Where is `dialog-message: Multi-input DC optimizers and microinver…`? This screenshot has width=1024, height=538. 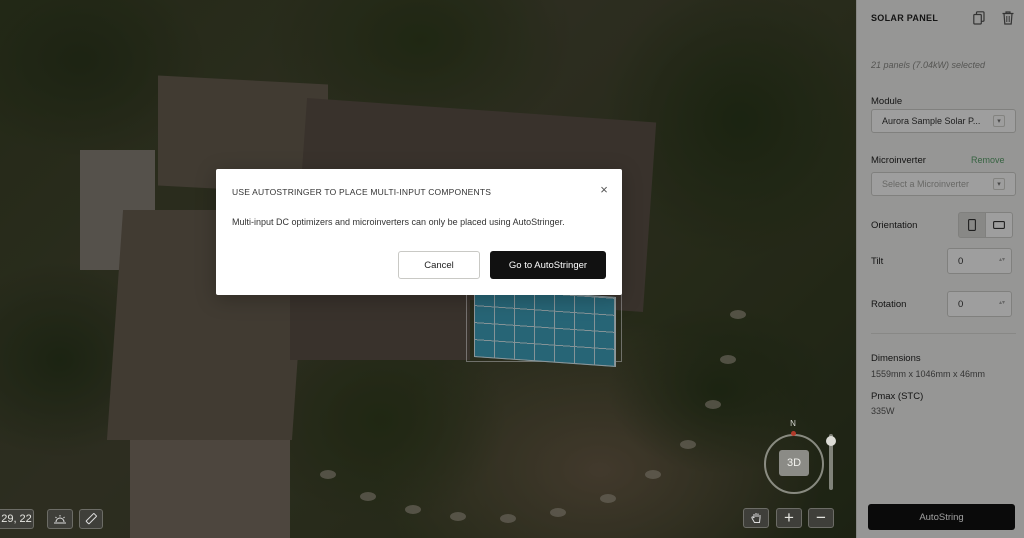
dialog-message: Multi-input DC optimizers and microinver… is located at coordinates (398, 222).